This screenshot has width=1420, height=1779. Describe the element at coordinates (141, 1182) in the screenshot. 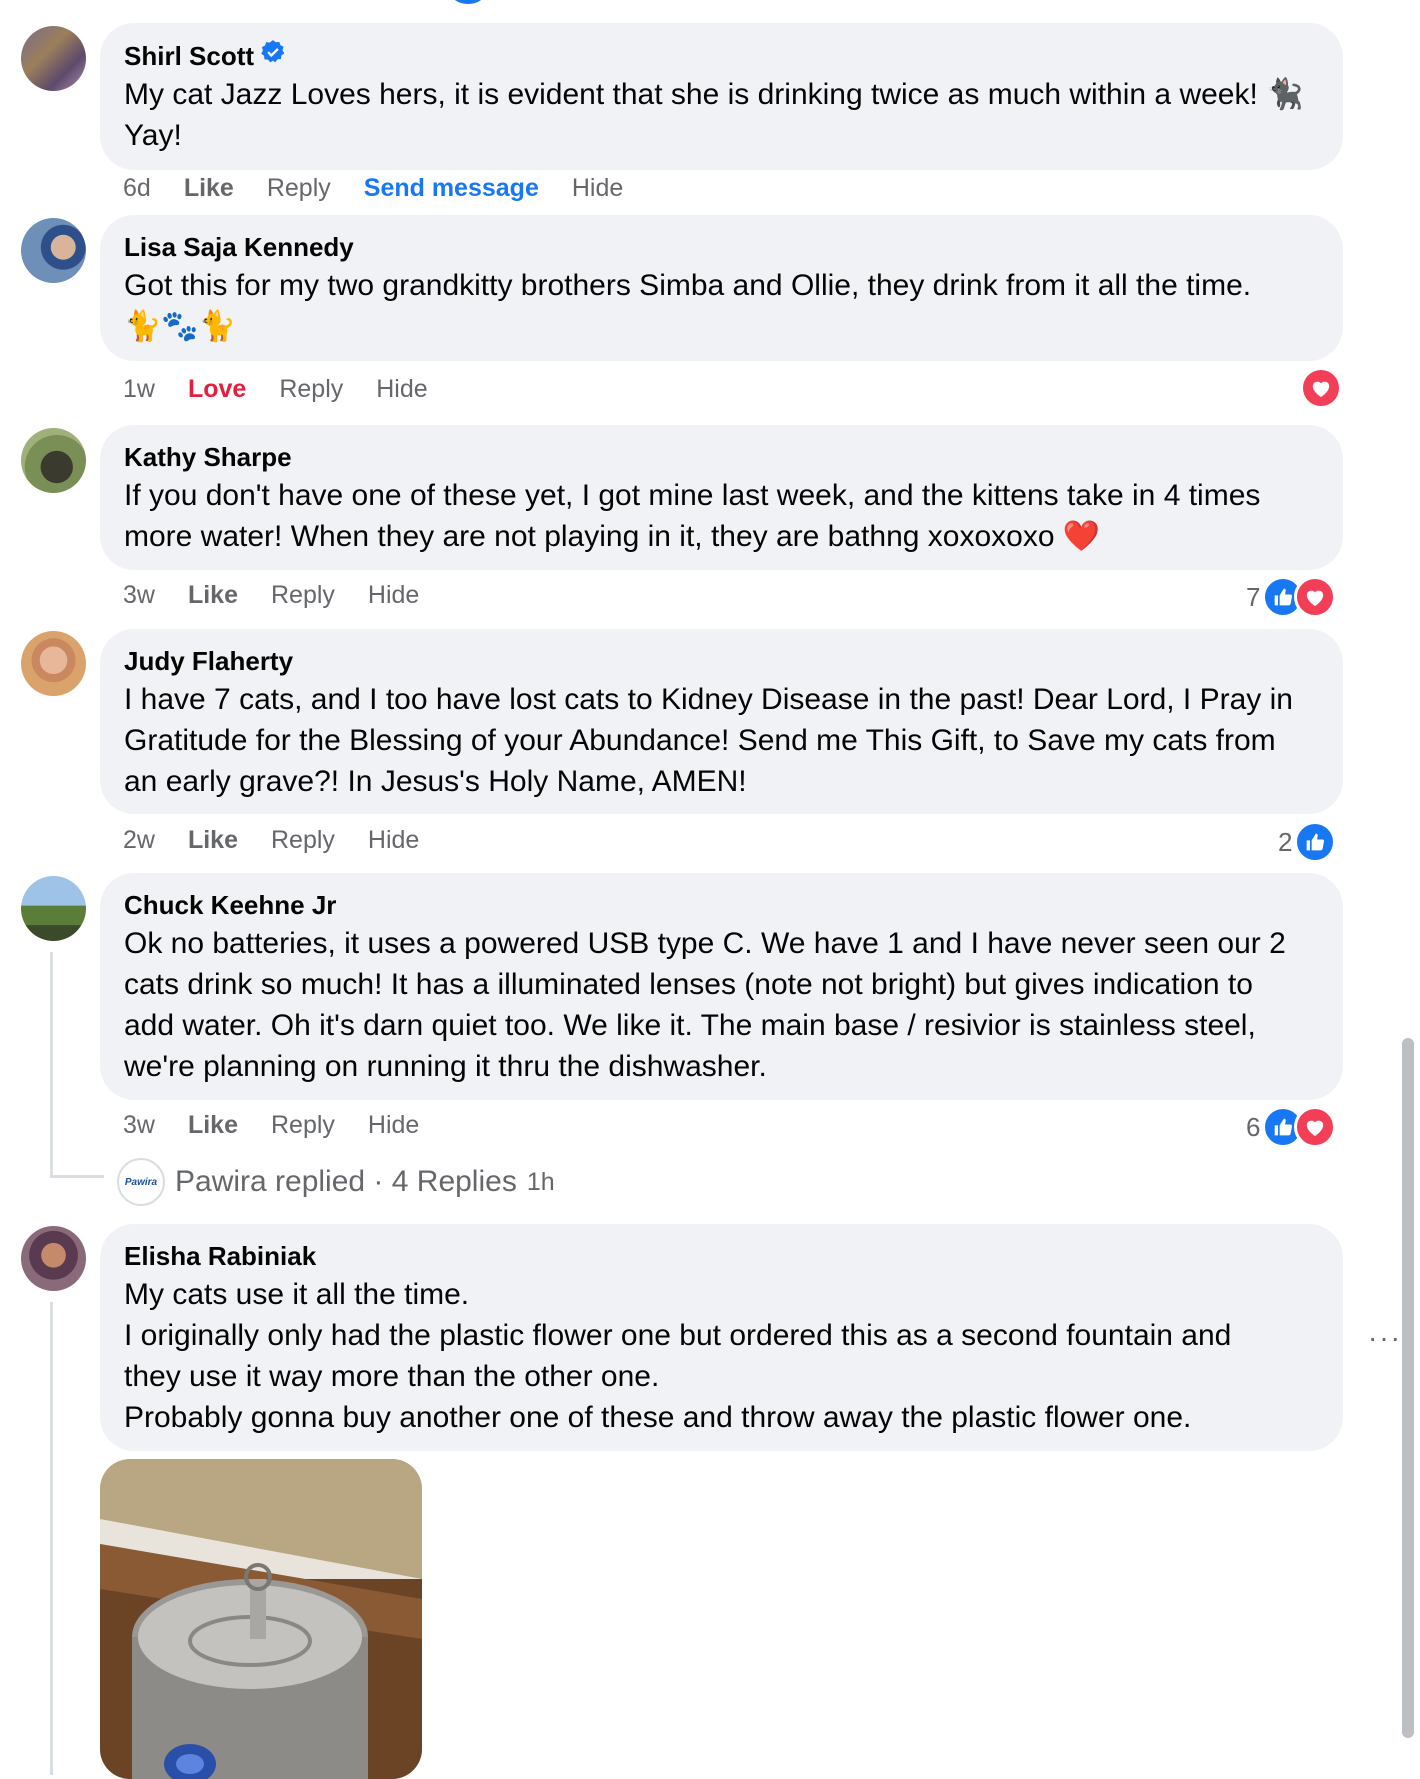

I see `pawira-logo: Pawira` at that location.